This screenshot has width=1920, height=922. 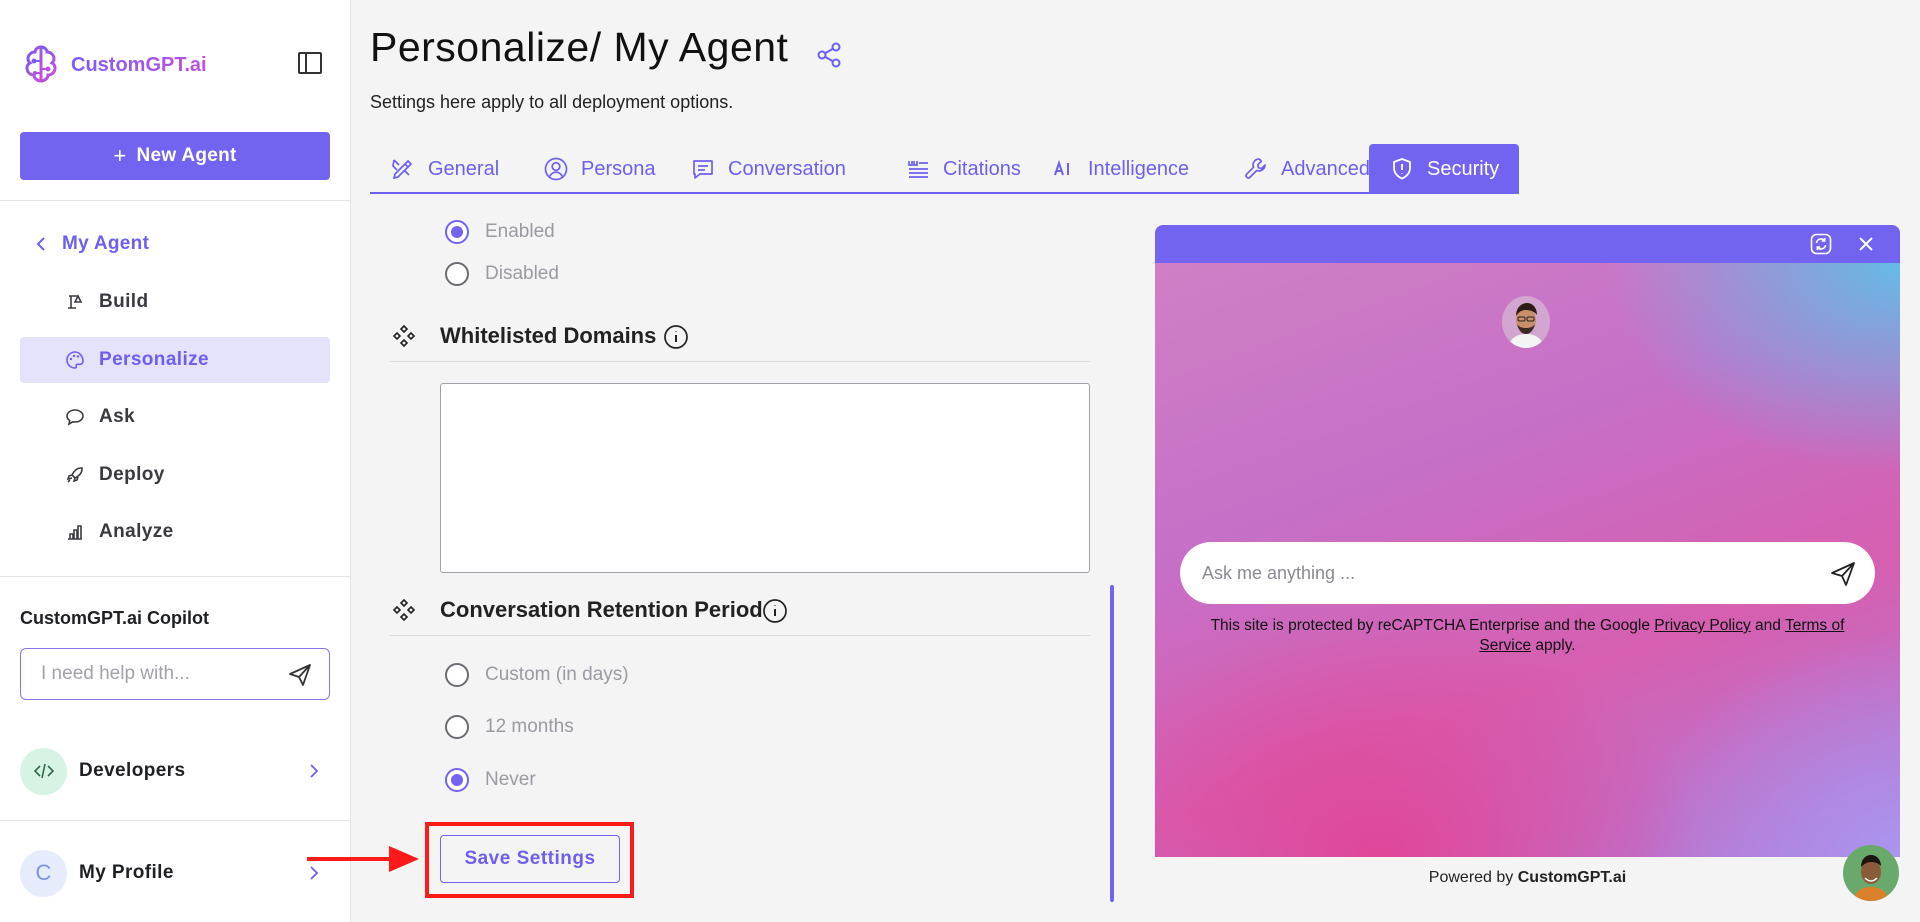 I want to click on sidebar-item-ask: Ask, so click(x=175, y=417).